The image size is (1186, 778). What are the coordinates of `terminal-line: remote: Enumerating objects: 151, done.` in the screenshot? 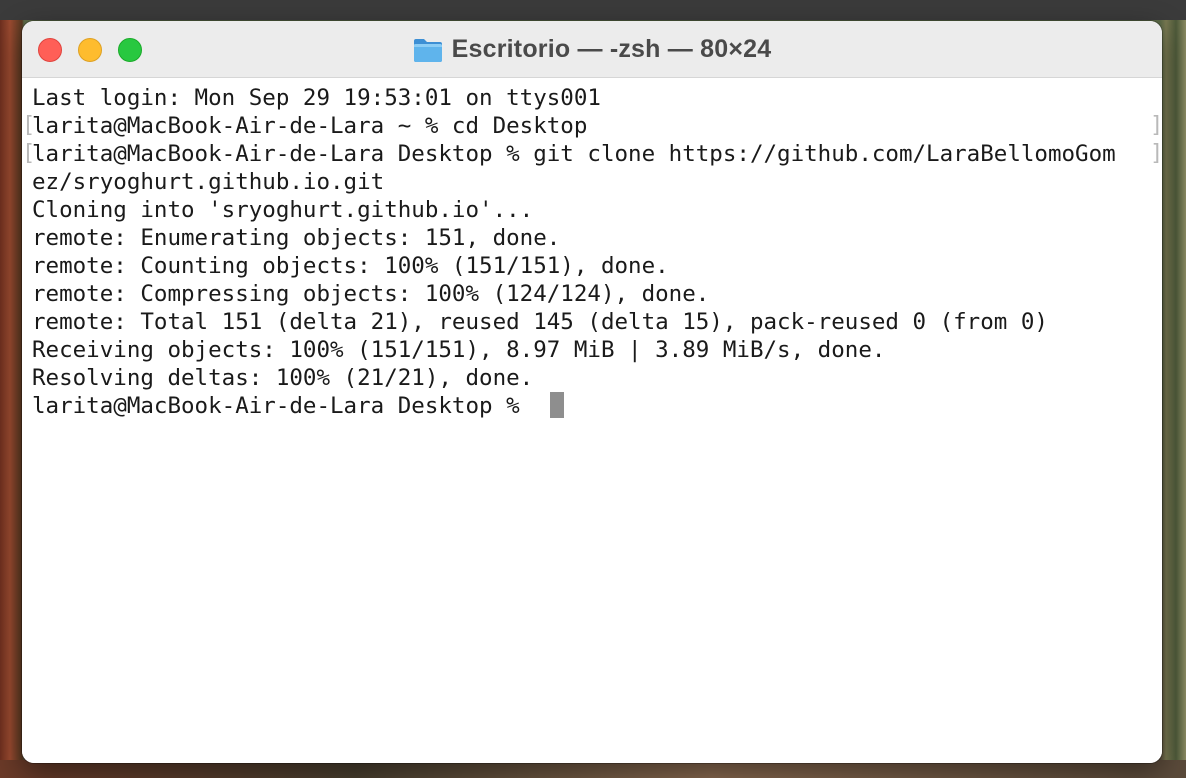 It's located at (296, 238).